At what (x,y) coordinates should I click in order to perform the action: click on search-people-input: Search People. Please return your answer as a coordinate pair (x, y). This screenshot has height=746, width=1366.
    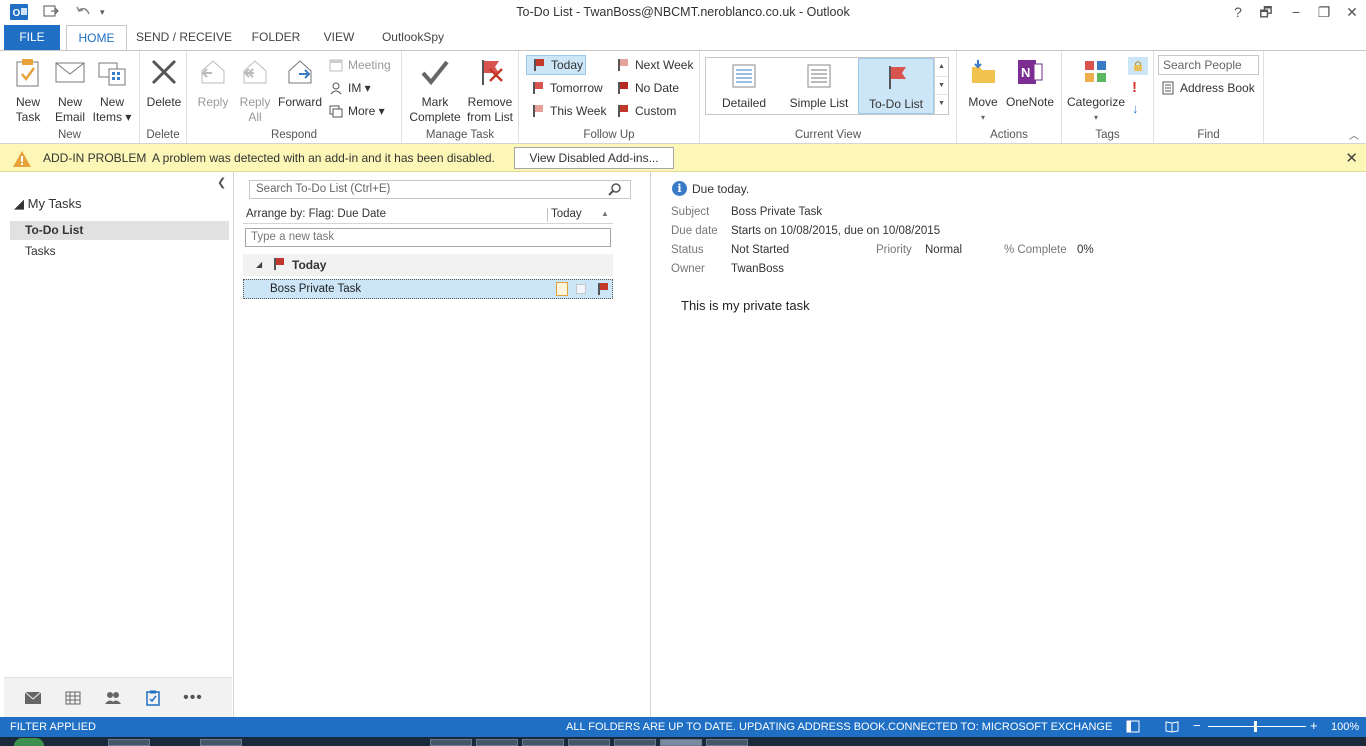
    Looking at the image, I should click on (1208, 65).